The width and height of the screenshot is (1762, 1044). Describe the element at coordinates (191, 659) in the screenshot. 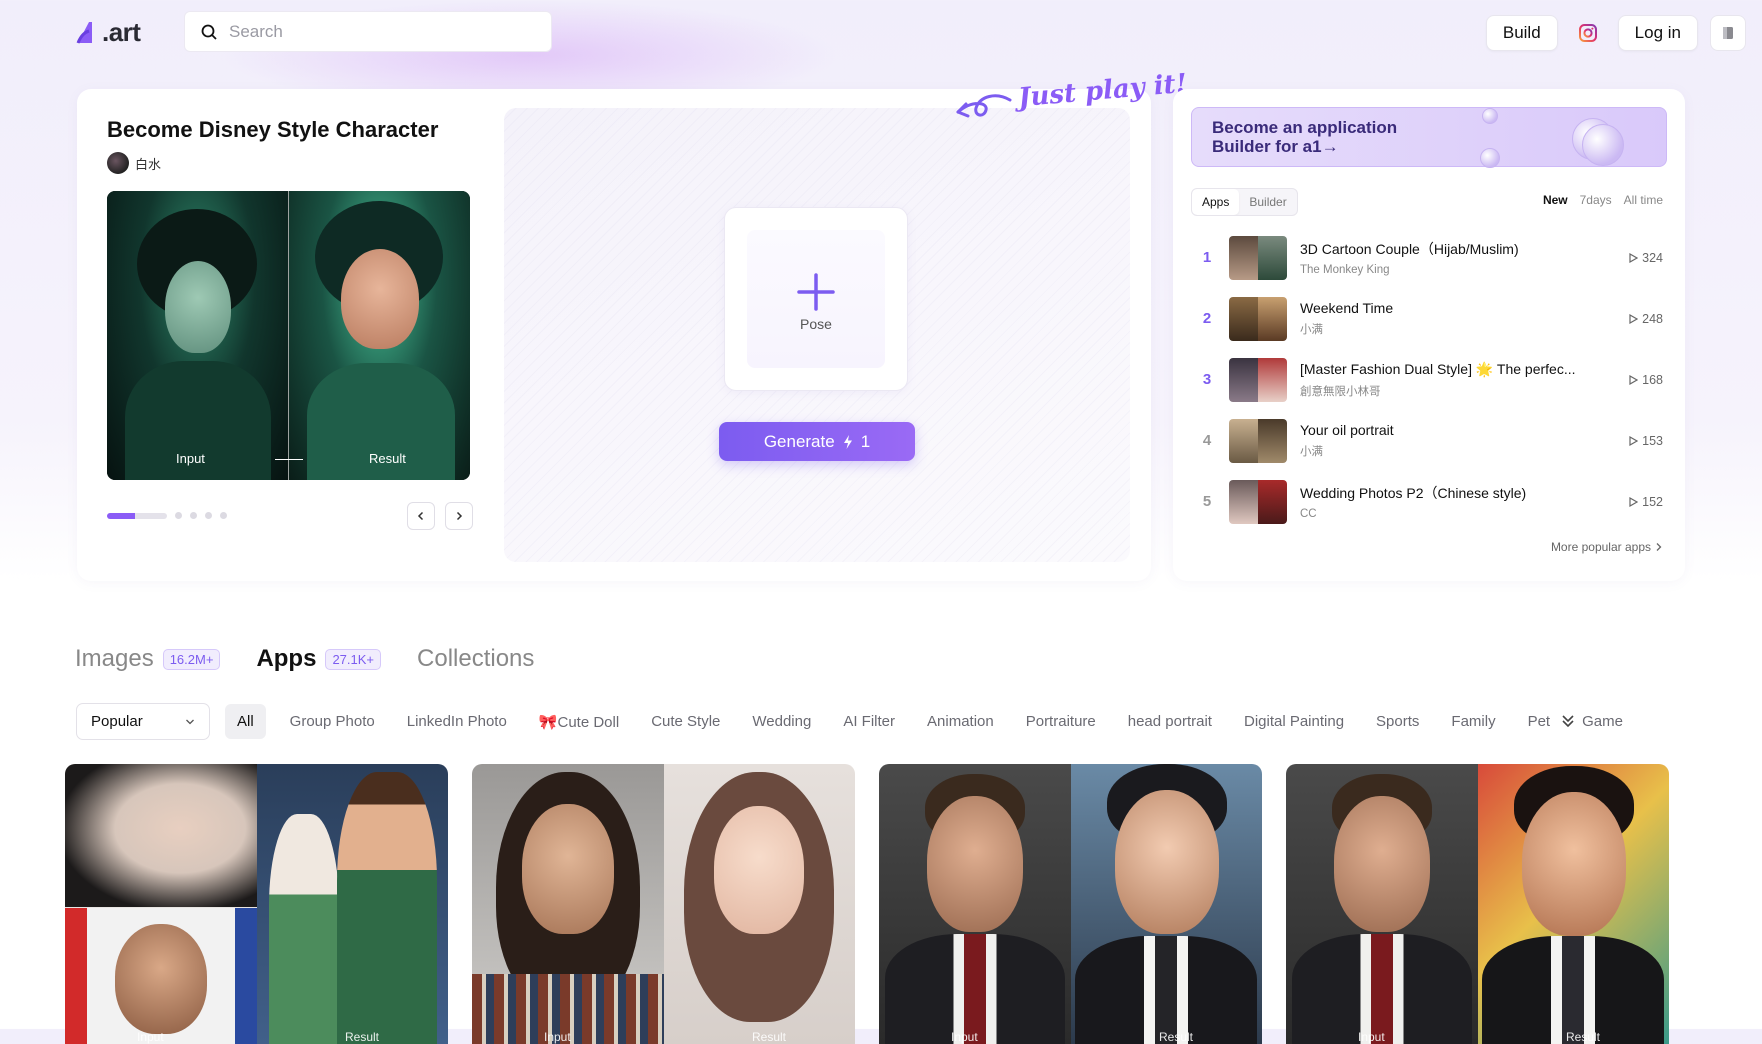

I see `tab-images-count: 16.2M+` at that location.